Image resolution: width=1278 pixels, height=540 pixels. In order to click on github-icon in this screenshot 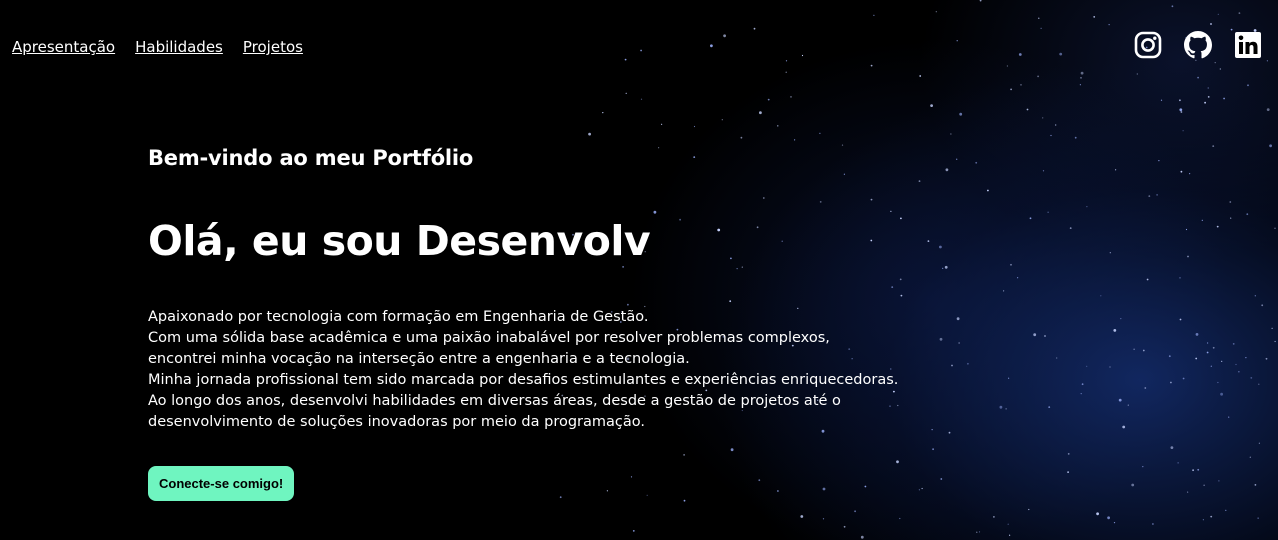, I will do `click(1198, 45)`.